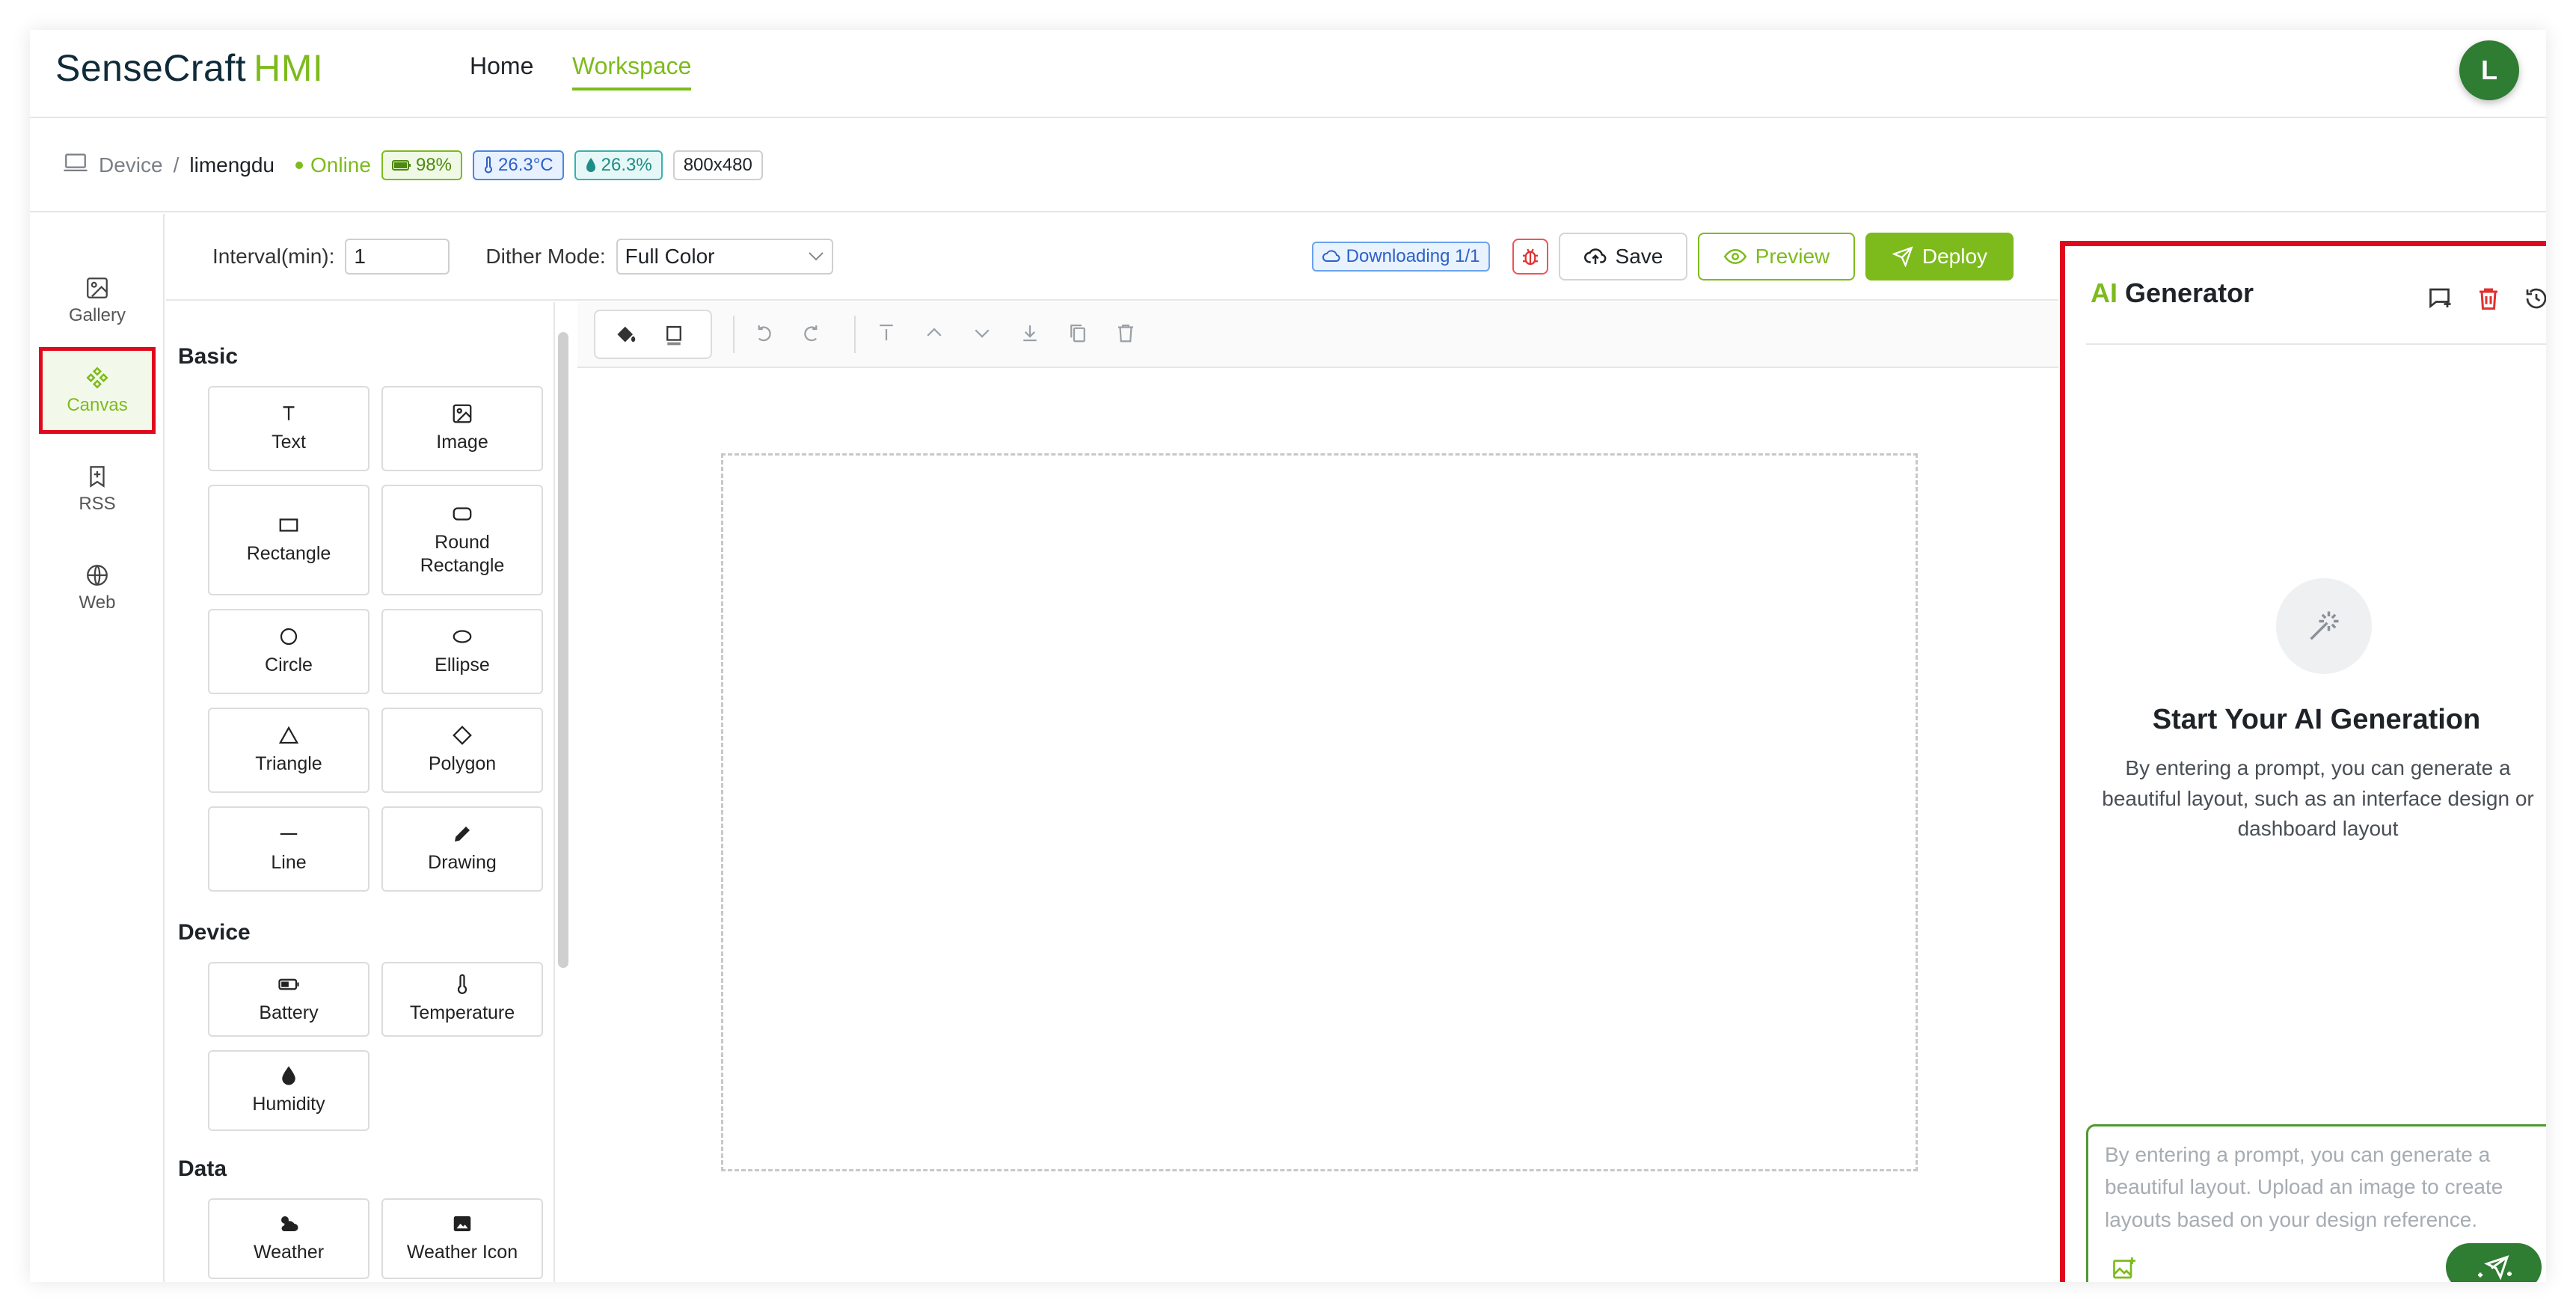  What do you see at coordinates (462, 1252) in the screenshot?
I see `component-label: Weather Icon` at bounding box center [462, 1252].